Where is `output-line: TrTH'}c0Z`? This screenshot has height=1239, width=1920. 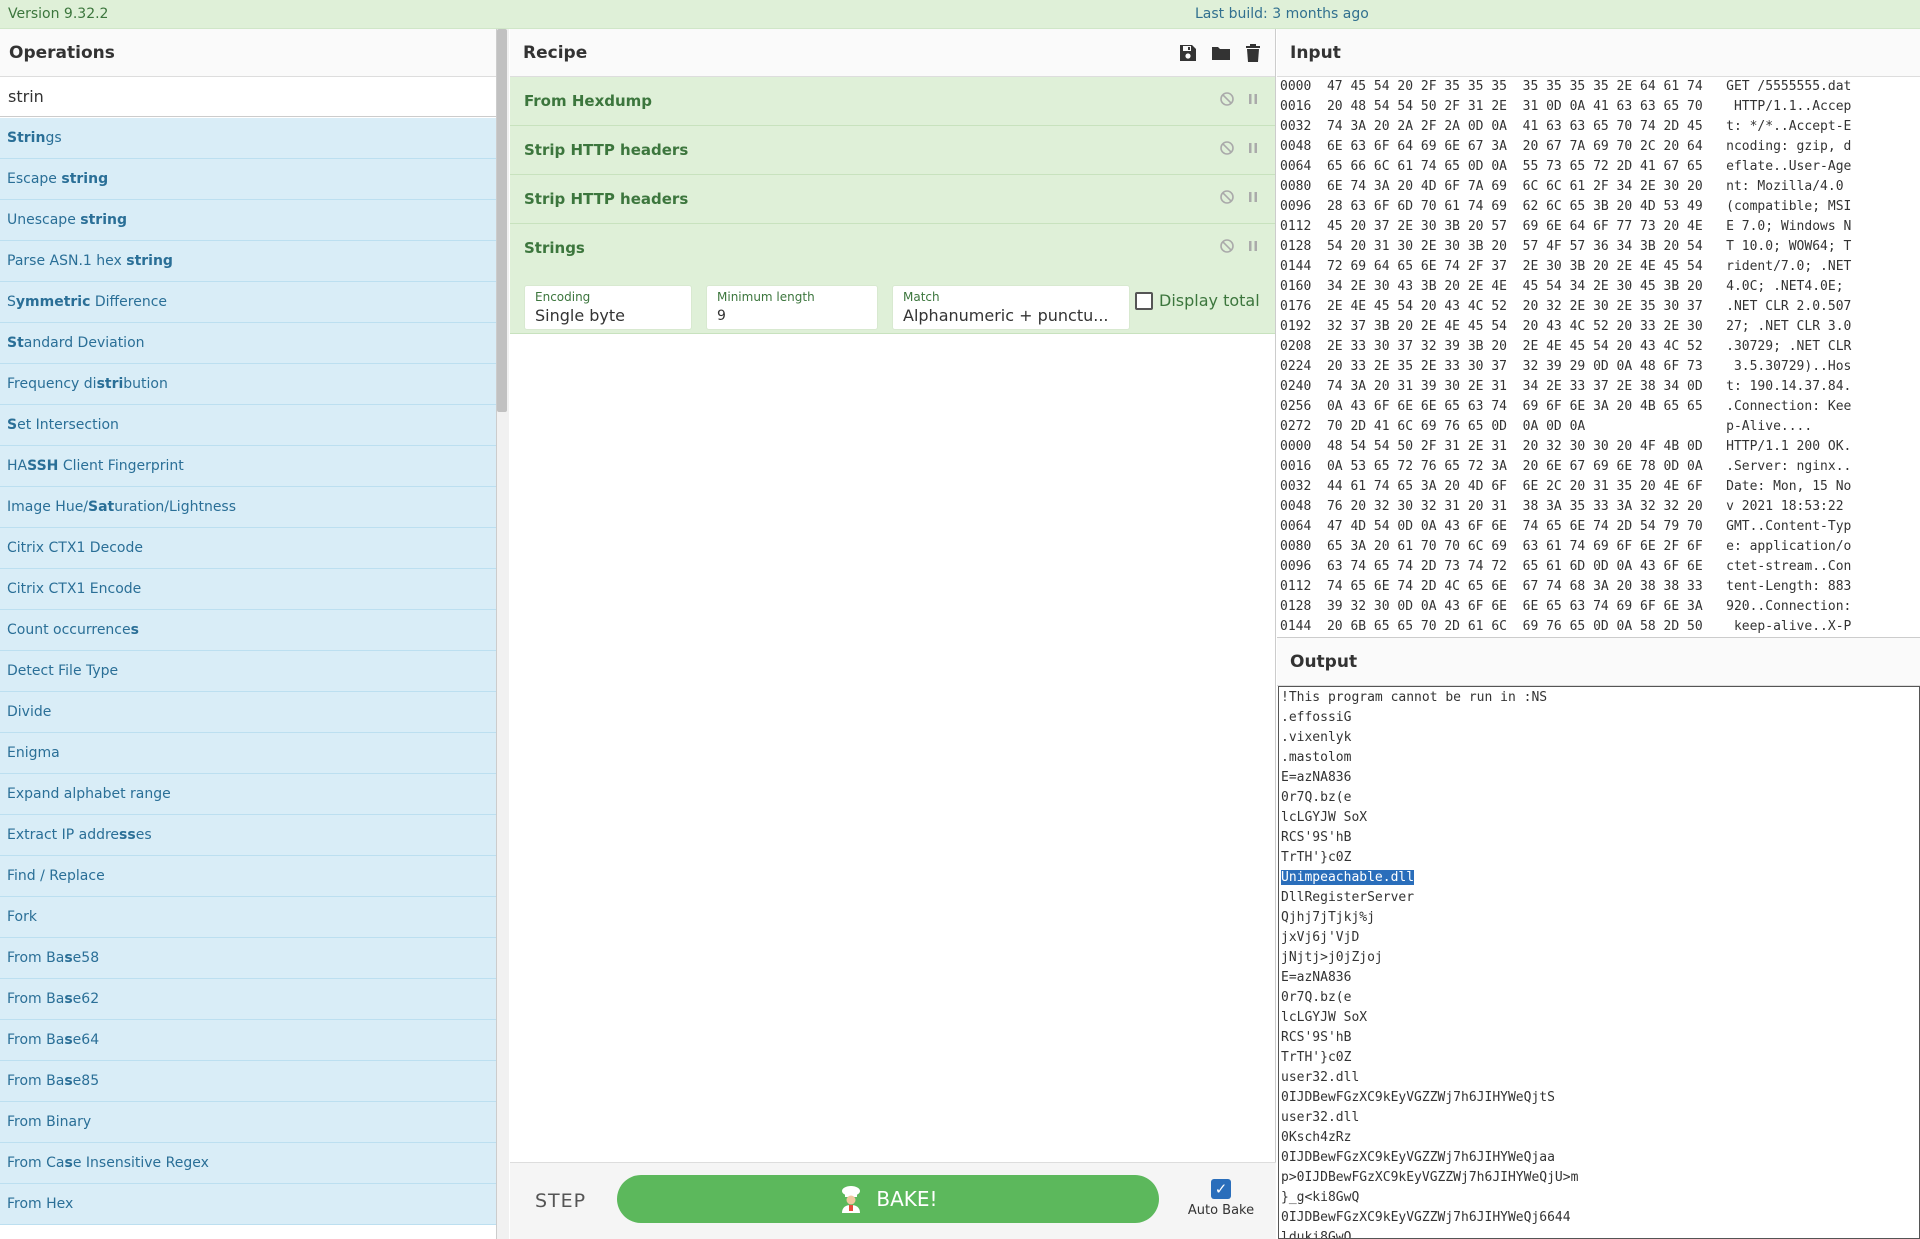 output-line: TrTH'}c0Z is located at coordinates (1600, 858).